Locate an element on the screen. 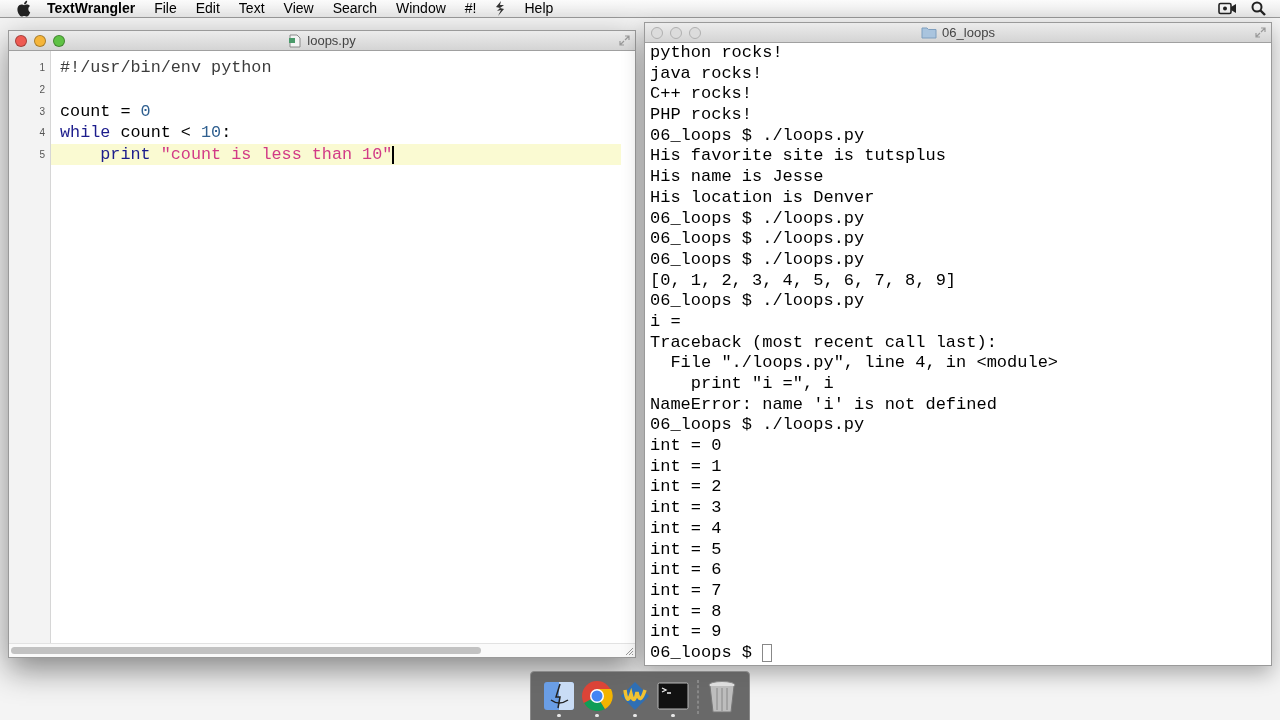  terminal-line: int = 9 is located at coordinates (686, 632).